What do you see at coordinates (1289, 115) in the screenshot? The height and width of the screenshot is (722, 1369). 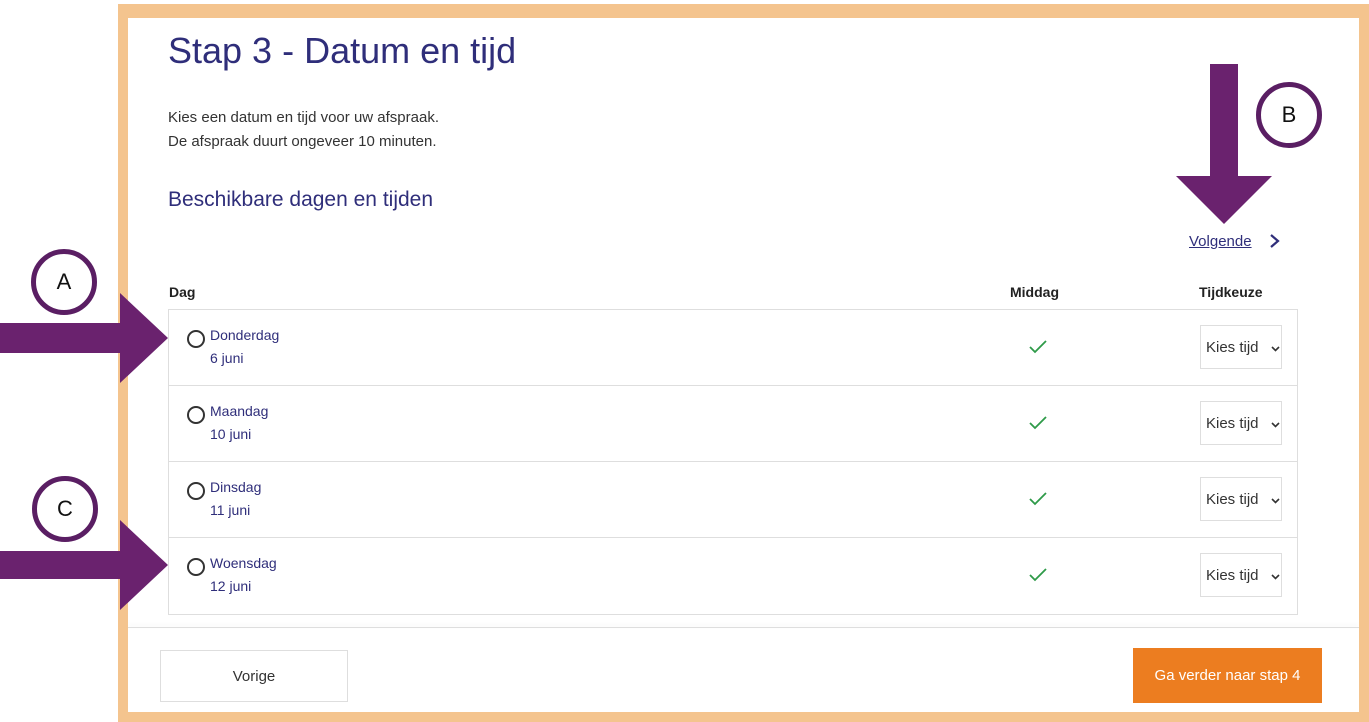 I see `annotation-label-b: B` at bounding box center [1289, 115].